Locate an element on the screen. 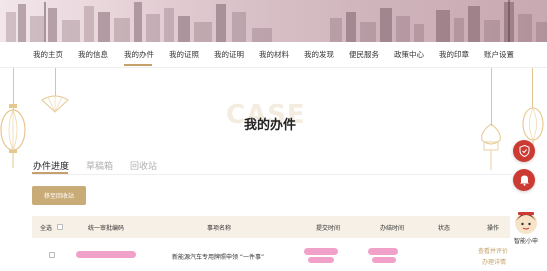 This screenshot has width=547, height=271. move-to-recycle-button: 移至回收站 is located at coordinates (59, 195).